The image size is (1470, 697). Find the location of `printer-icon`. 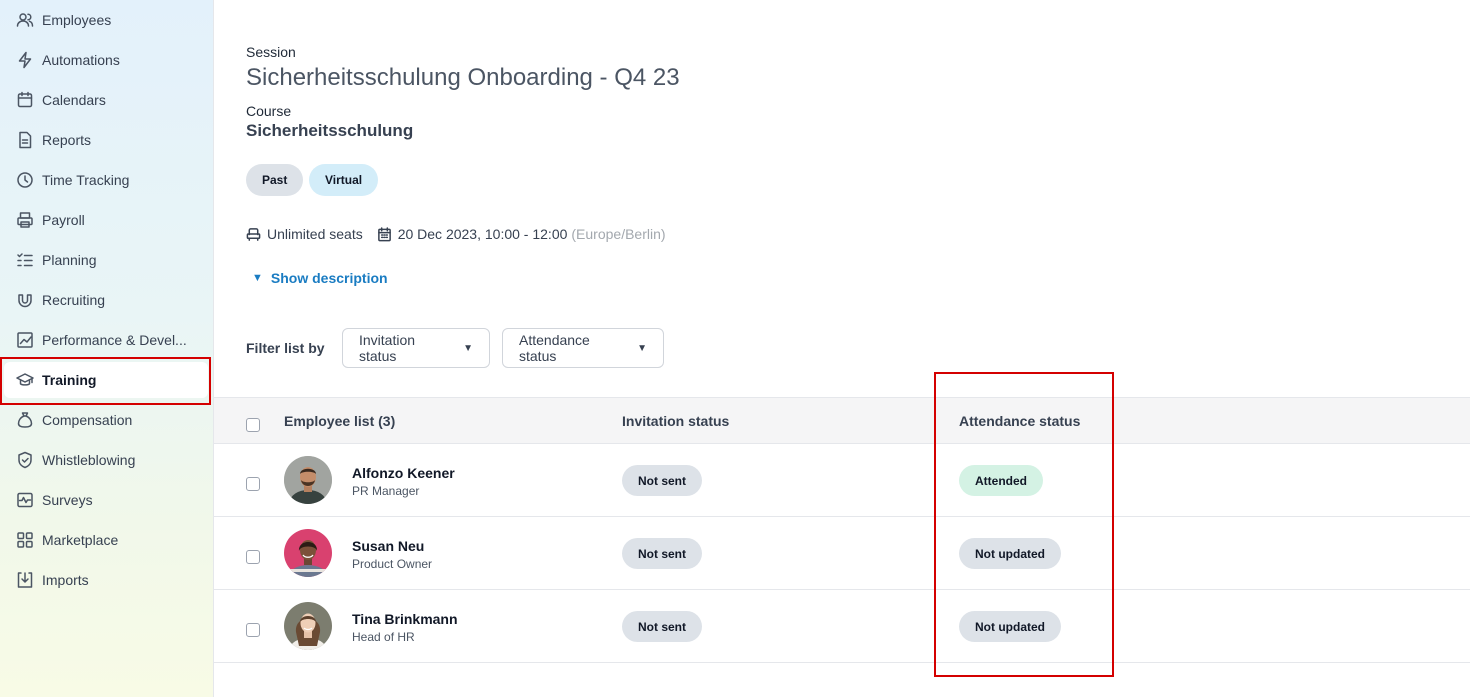

printer-icon is located at coordinates (25, 220).